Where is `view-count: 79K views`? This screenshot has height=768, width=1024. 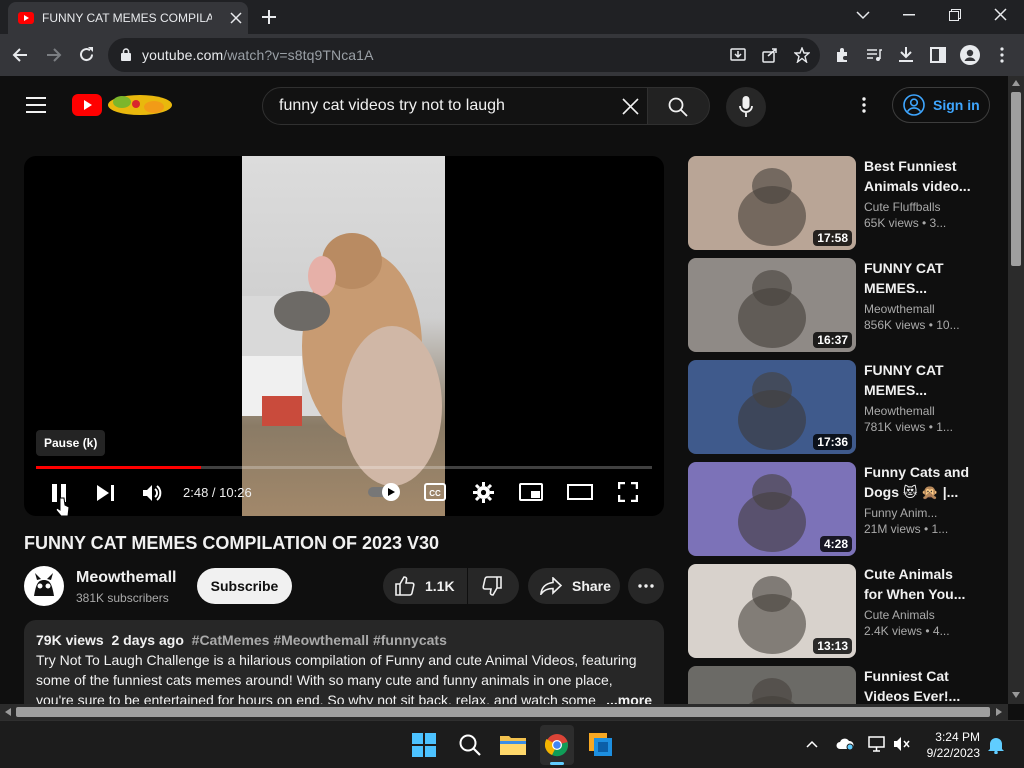 view-count: 79K views is located at coordinates (70, 640).